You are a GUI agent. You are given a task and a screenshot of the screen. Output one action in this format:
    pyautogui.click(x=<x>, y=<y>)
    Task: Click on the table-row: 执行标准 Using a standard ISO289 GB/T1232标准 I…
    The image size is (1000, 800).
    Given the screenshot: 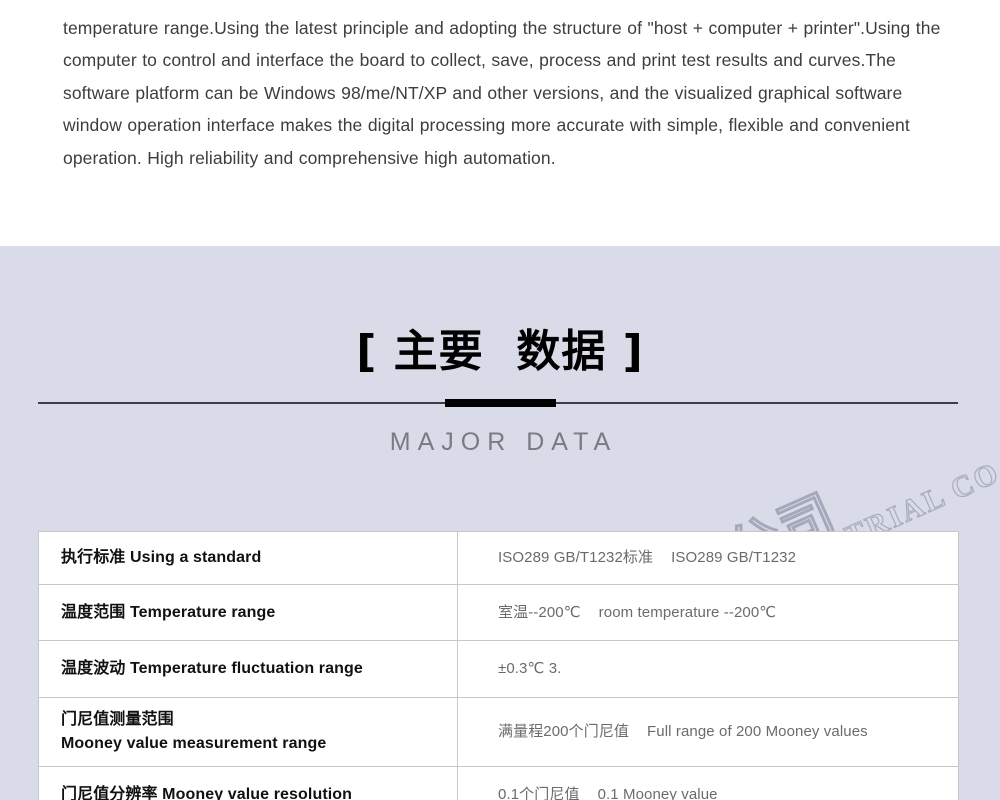 What is the action you would take?
    pyautogui.click(x=498, y=558)
    